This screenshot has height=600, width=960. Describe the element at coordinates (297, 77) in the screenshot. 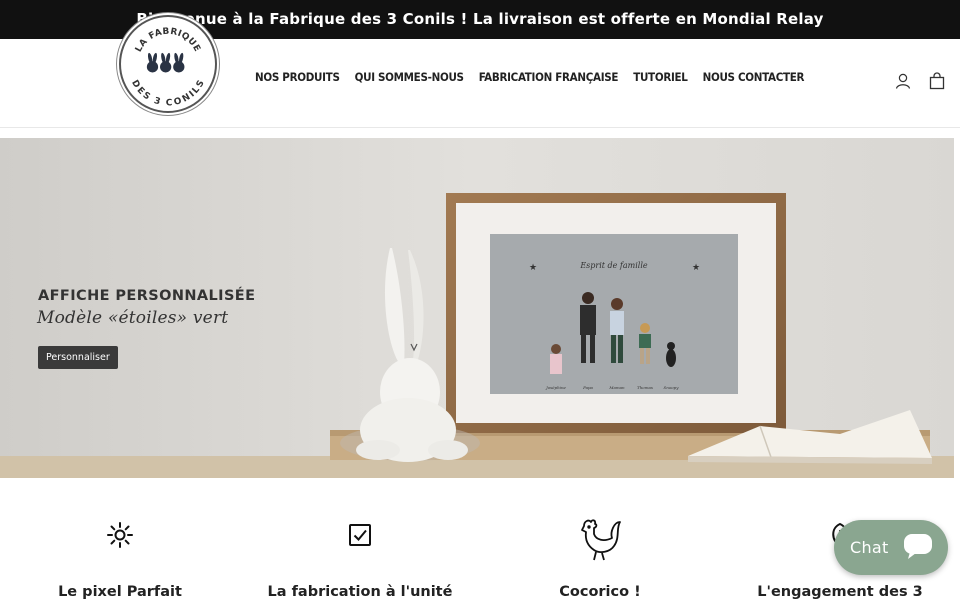

I see `nav-item-products: NOS PRODUITS` at that location.